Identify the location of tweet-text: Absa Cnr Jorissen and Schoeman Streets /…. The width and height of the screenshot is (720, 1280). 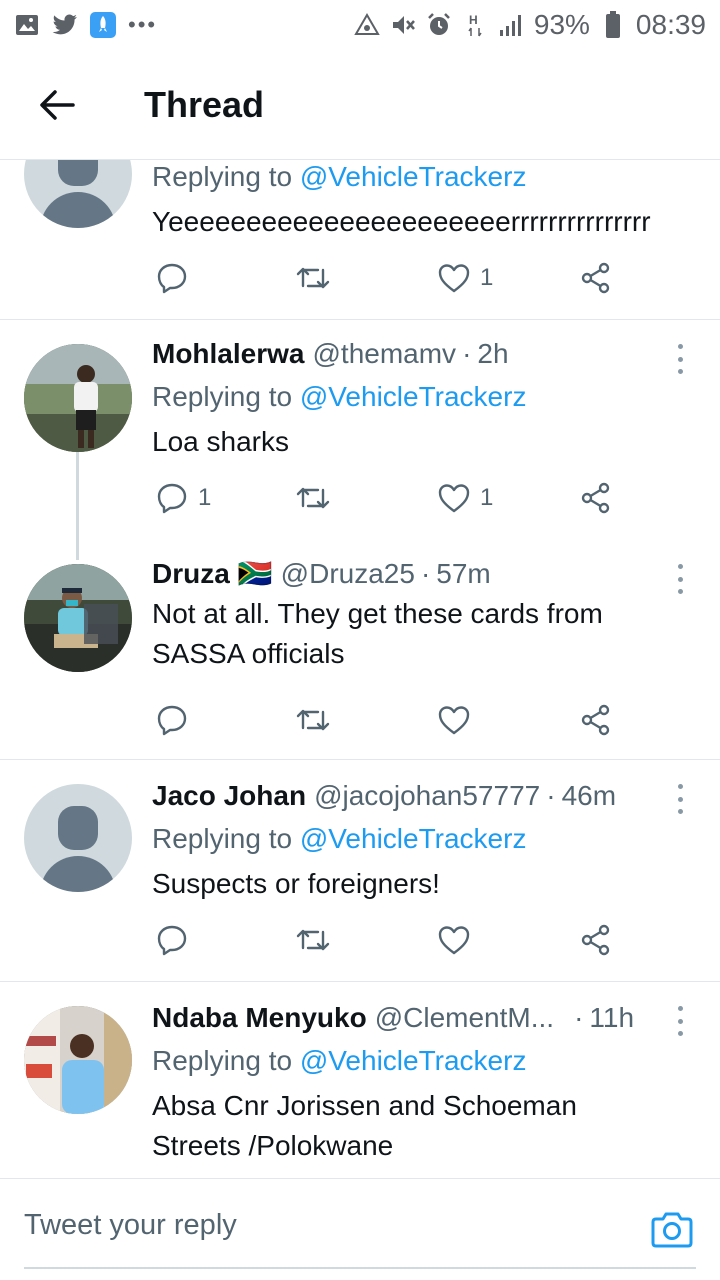
(364, 1125).